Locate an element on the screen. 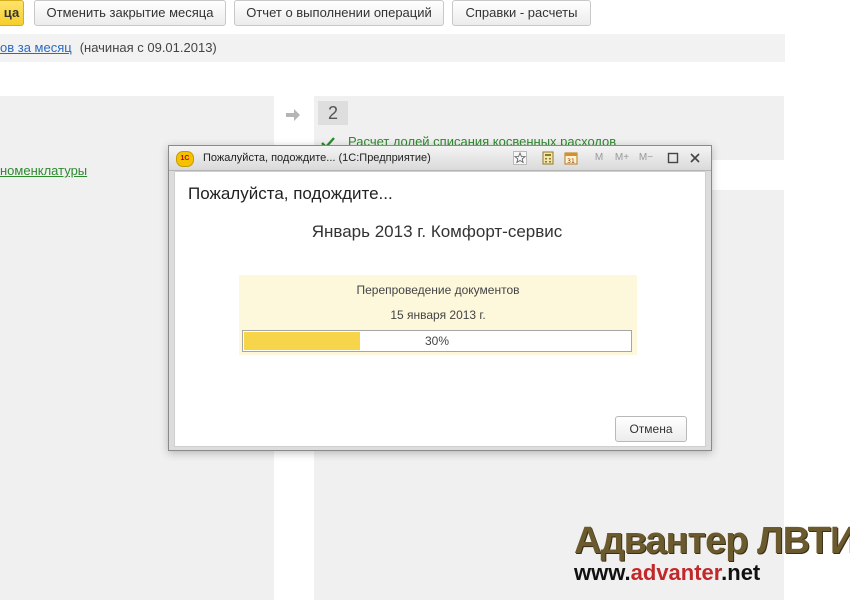  calculator-icon is located at coordinates (548, 158).